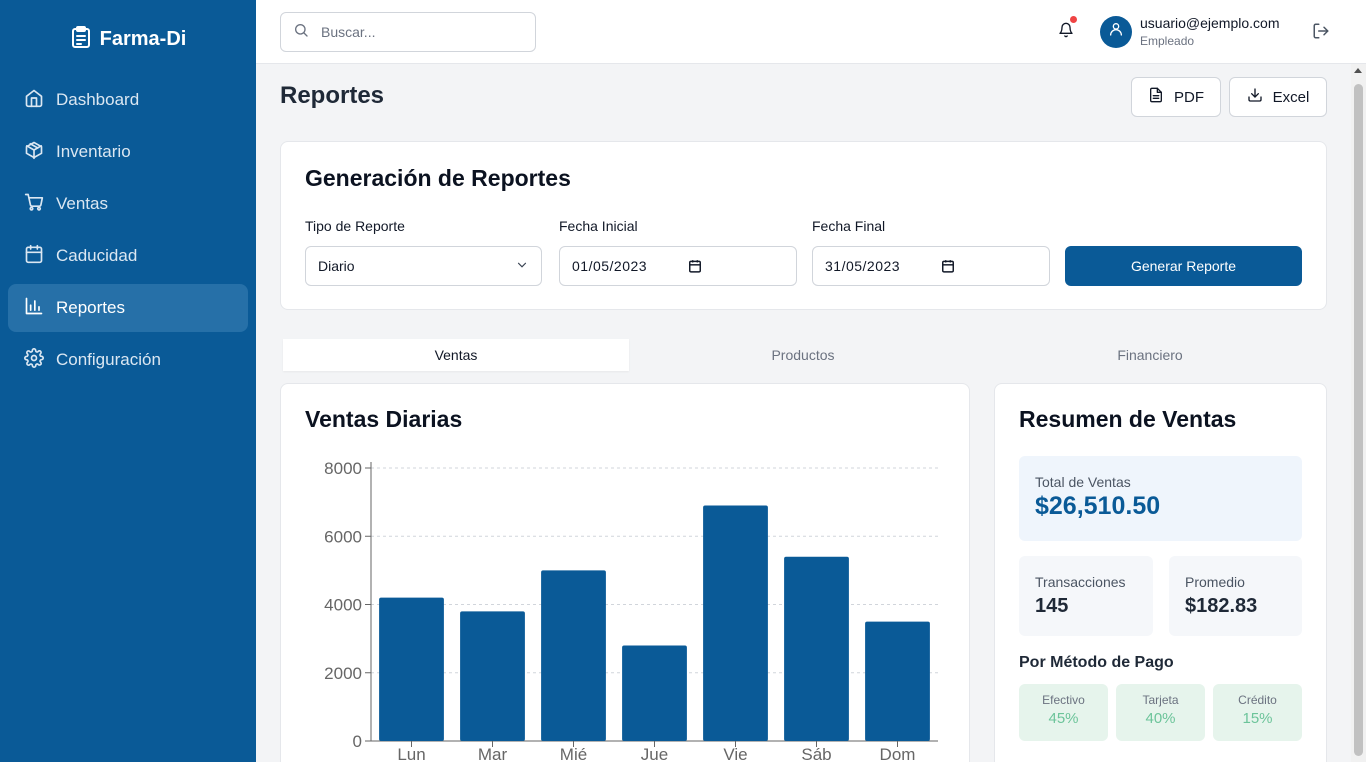  What do you see at coordinates (1321, 33) in the screenshot?
I see `logout-button` at bounding box center [1321, 33].